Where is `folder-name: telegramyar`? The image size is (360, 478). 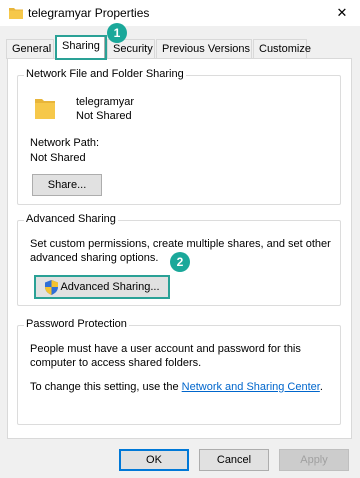 folder-name: telegramyar is located at coordinates (105, 102).